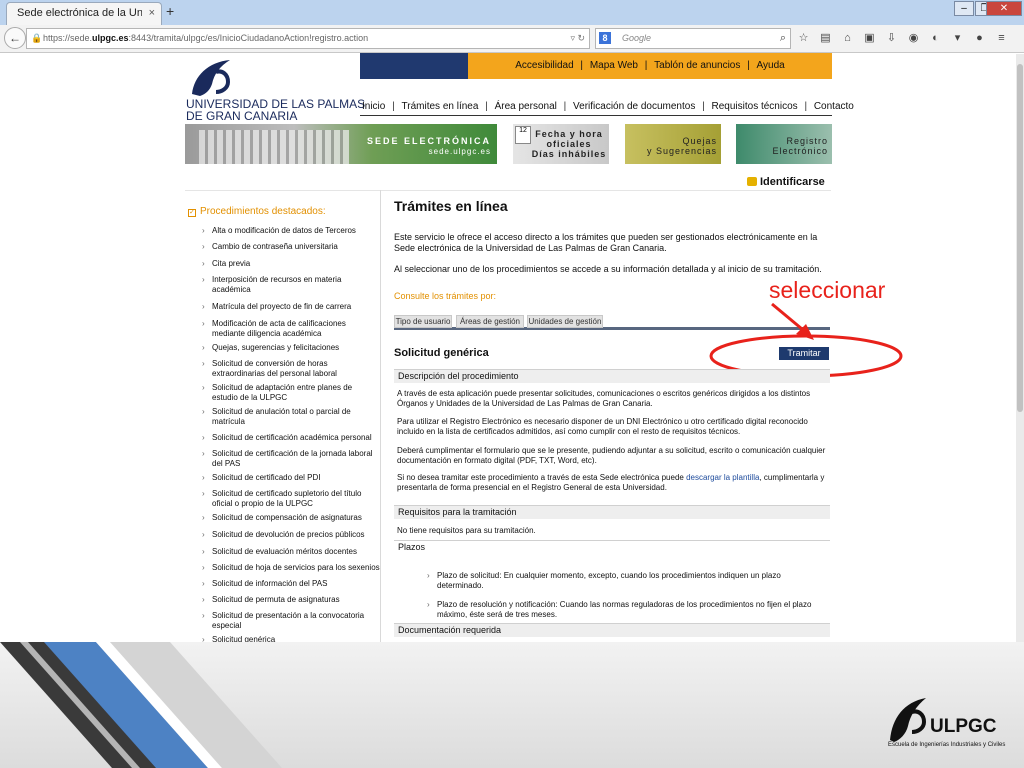 The width and height of the screenshot is (1024, 768). I want to click on footer-stripes, so click(141, 705).